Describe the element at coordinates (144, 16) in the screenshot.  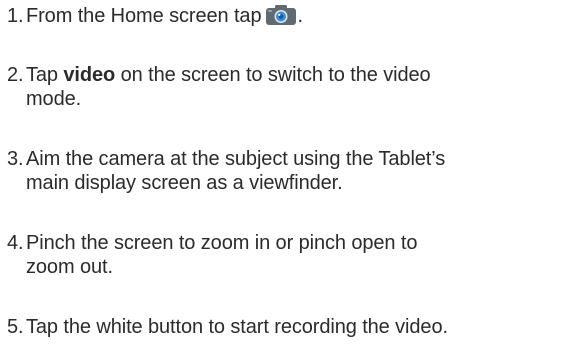
I see `step-text-part: From the Home screen tap` at that location.